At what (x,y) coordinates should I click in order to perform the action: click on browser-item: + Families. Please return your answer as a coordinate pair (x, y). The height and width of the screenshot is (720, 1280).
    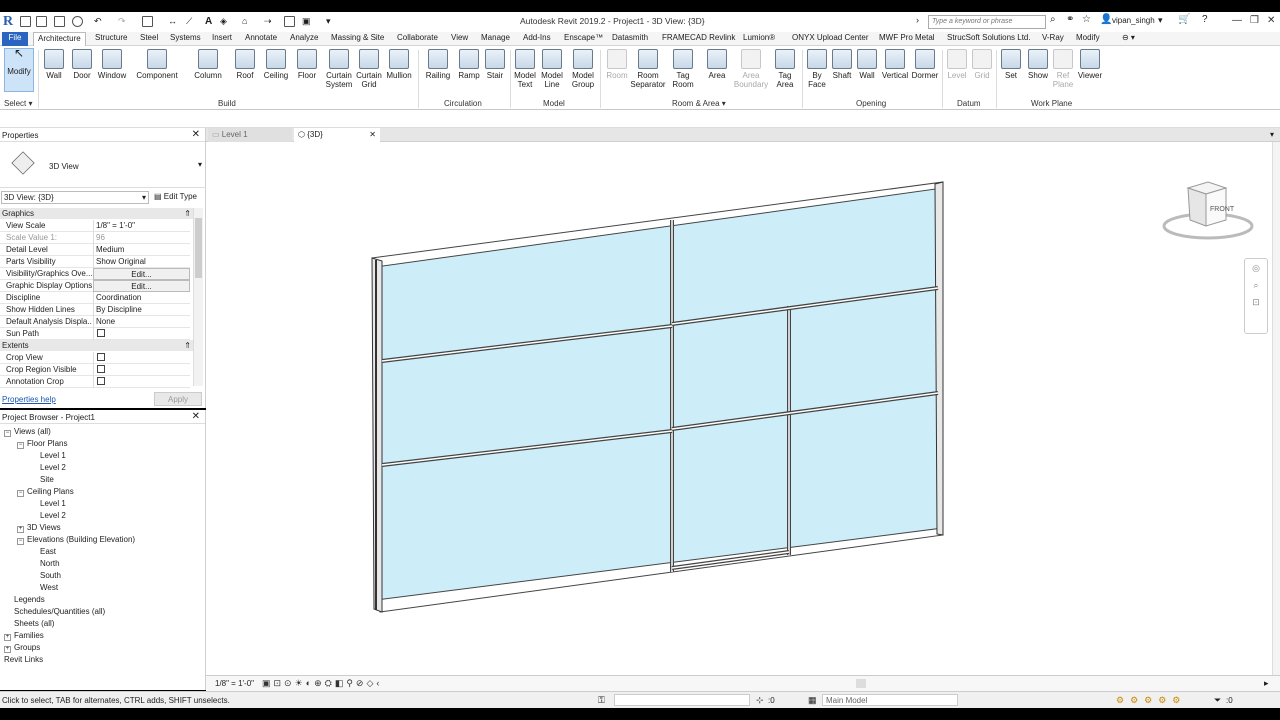
    Looking at the image, I should click on (24, 636).